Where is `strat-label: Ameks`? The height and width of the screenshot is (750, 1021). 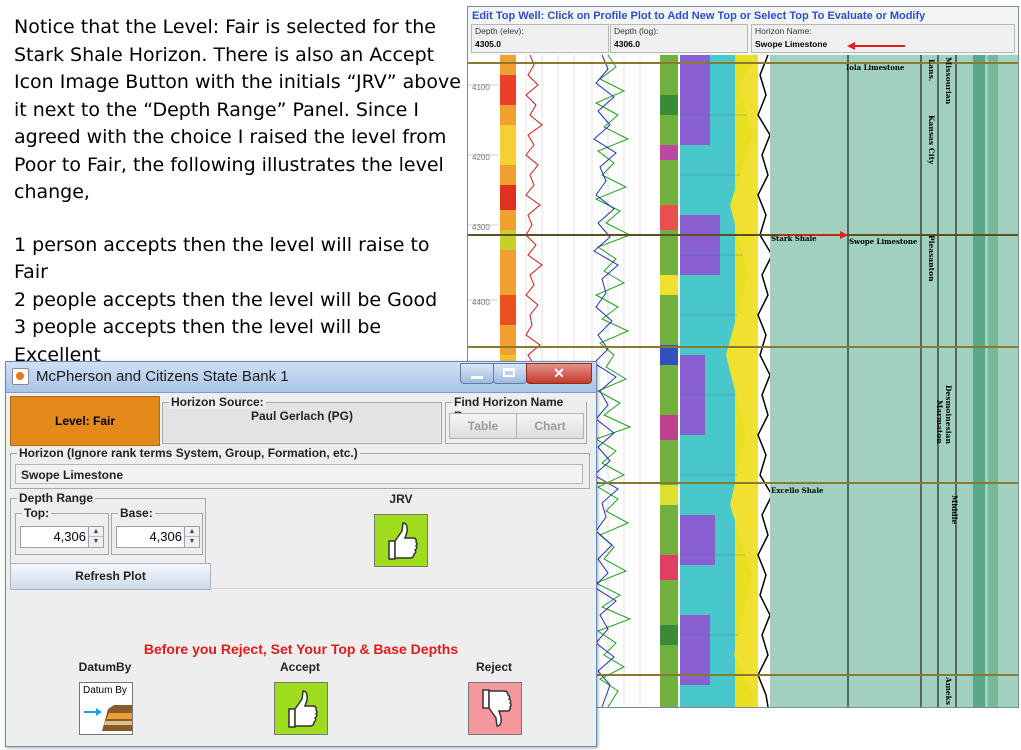 strat-label: Ameks is located at coordinates (948, 690).